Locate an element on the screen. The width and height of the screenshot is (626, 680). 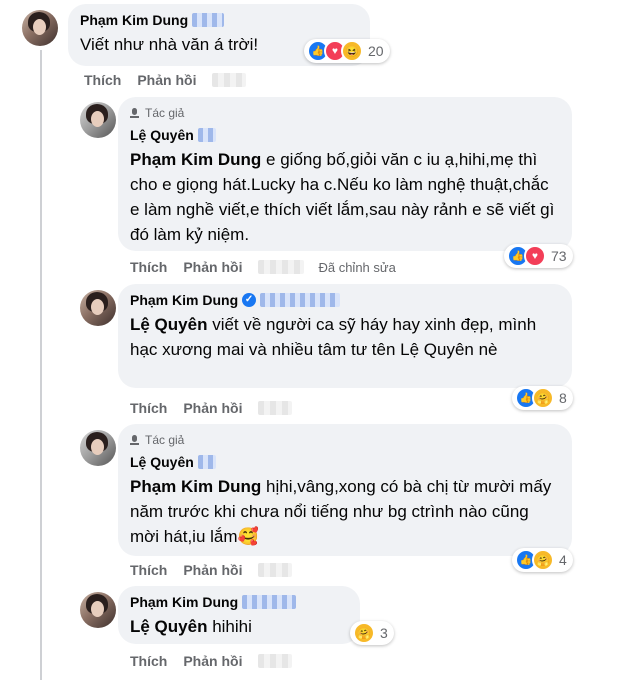
reaction-count: 4 is located at coordinates (563, 560).